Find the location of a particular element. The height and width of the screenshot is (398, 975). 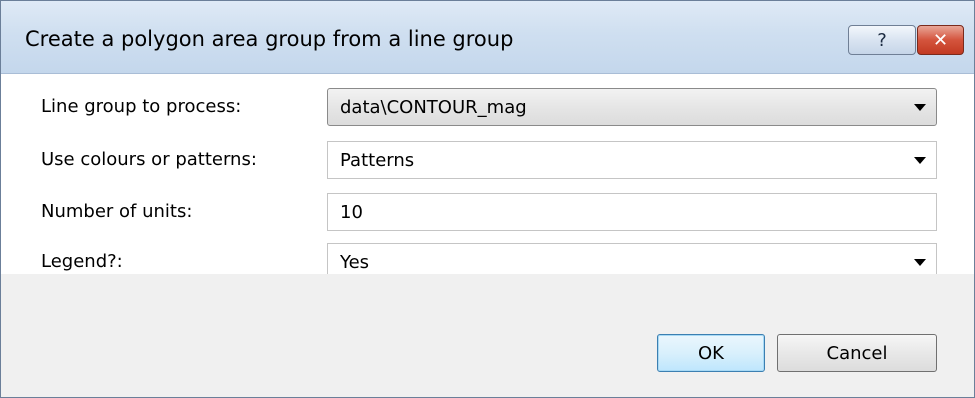

number-of-units-input: 10 is located at coordinates (632, 212).